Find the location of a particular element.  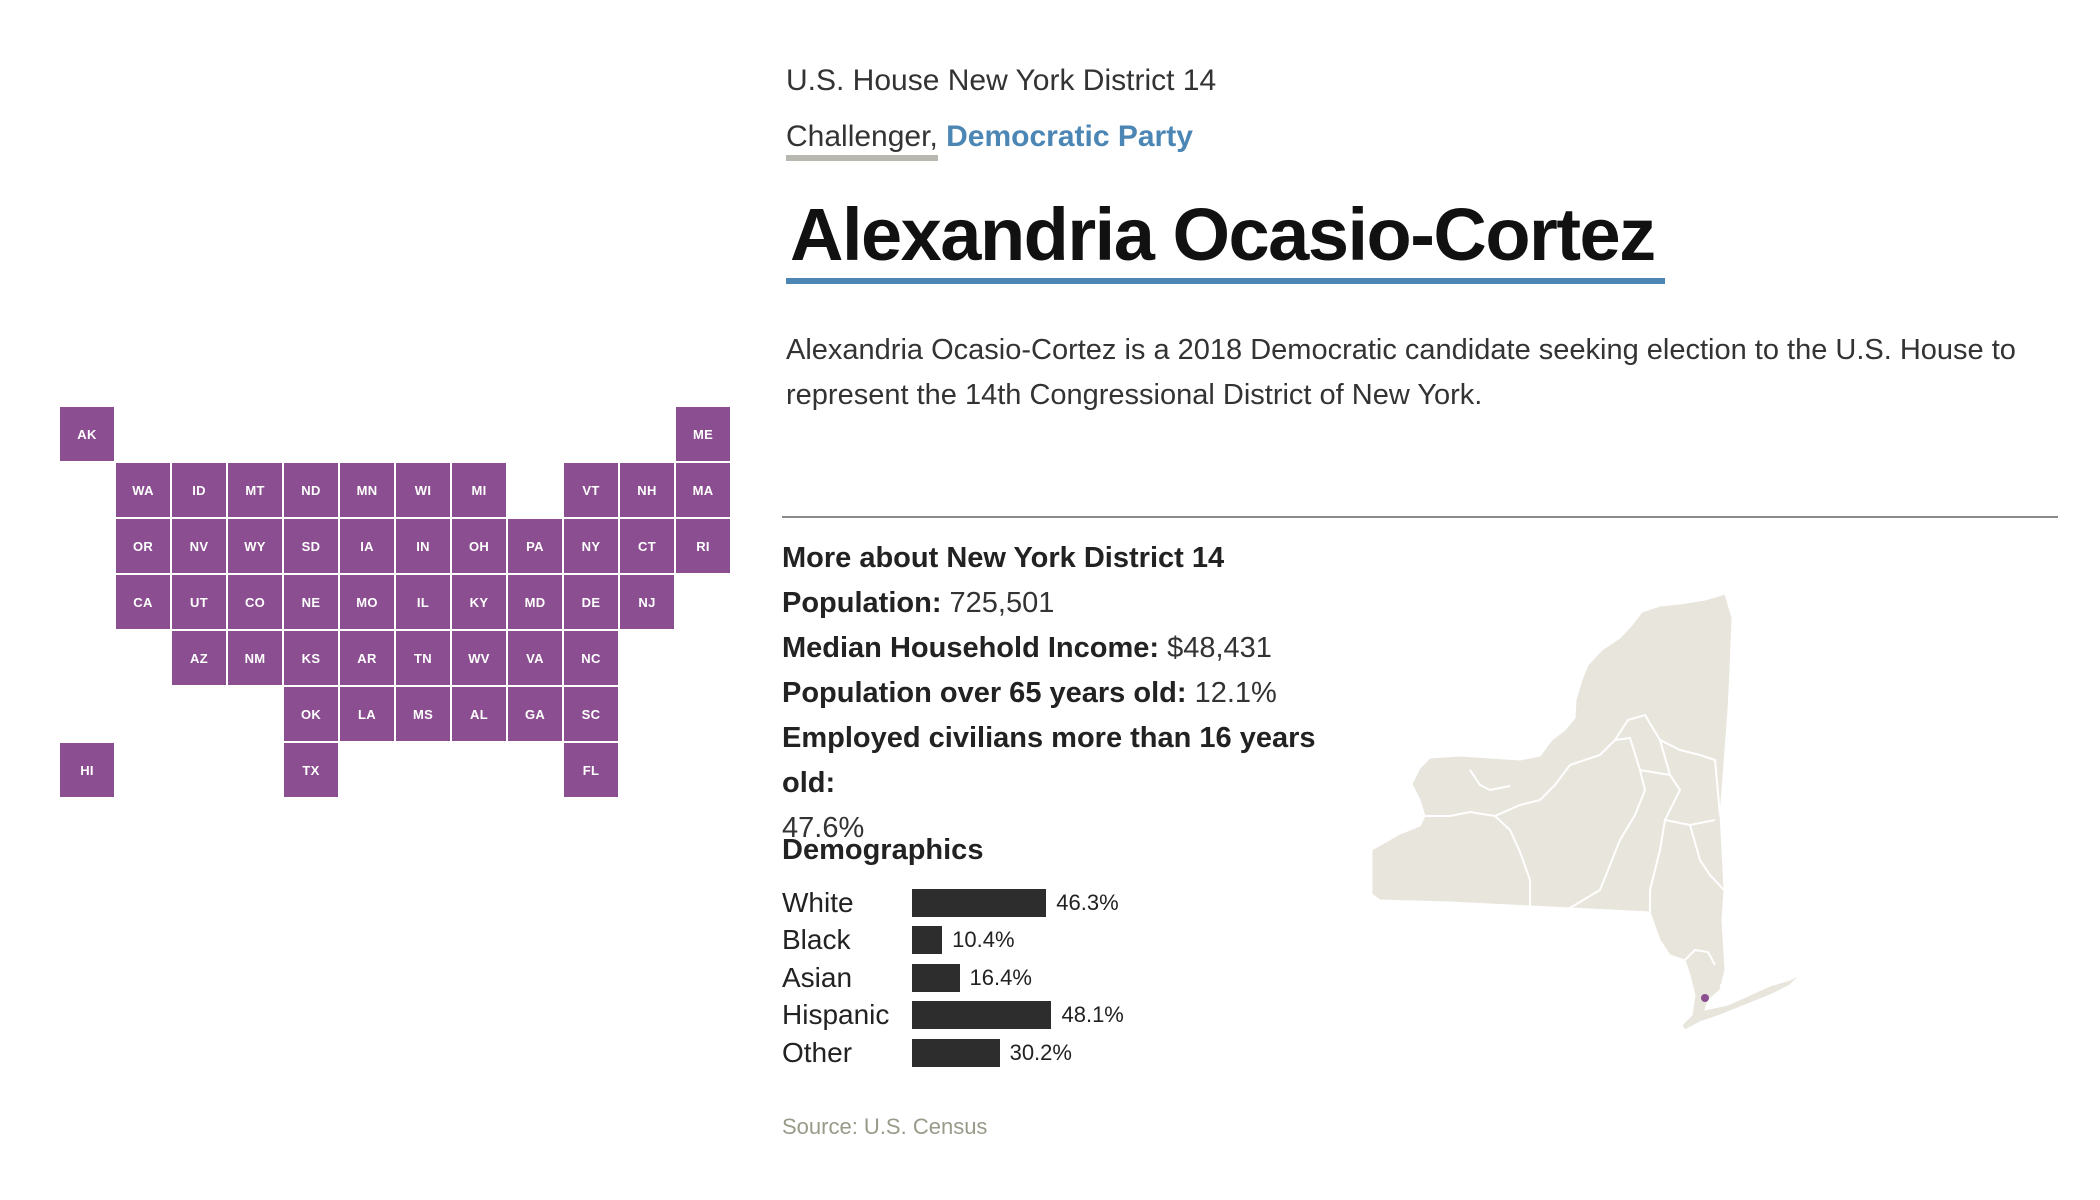

state-tile-al: AL is located at coordinates (479, 714).